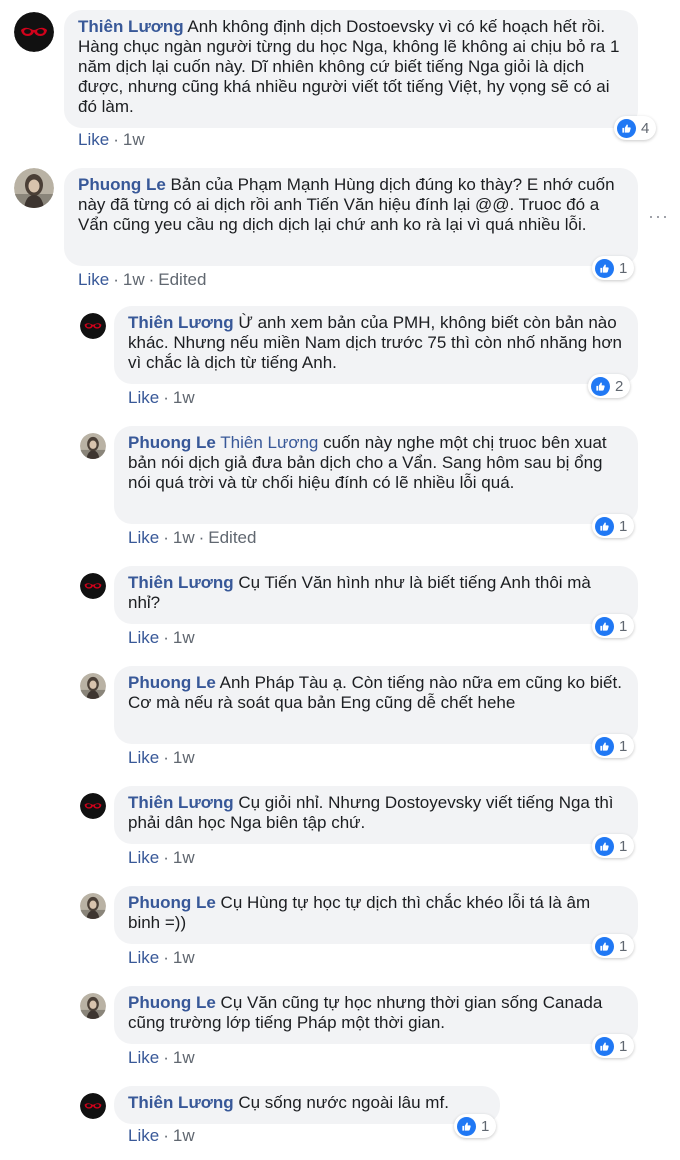  I want to click on reaction-count: 2, so click(609, 386).